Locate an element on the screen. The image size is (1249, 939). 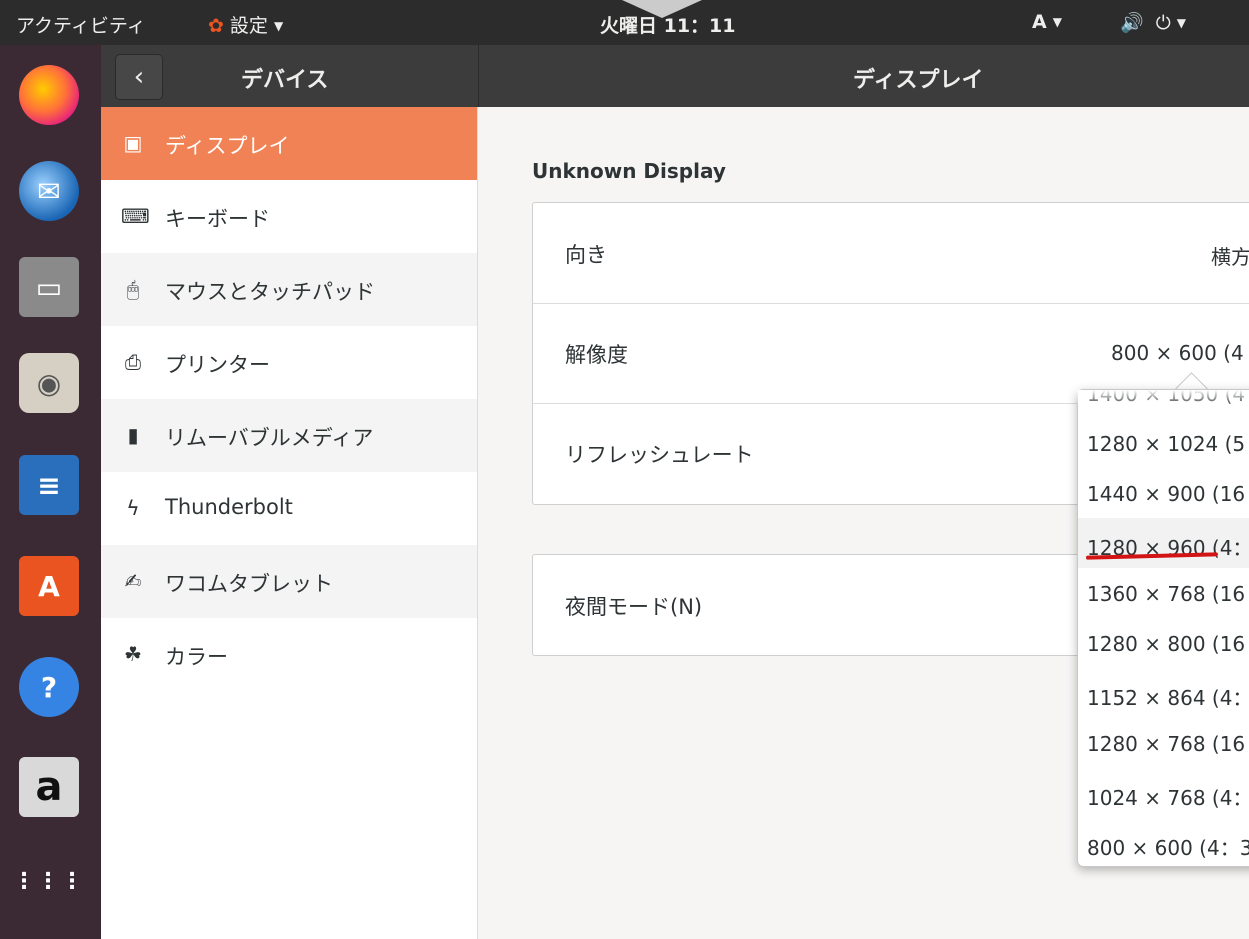
header-bar: ‹ デバイス ディスプレイ is located at coordinates (675, 76).